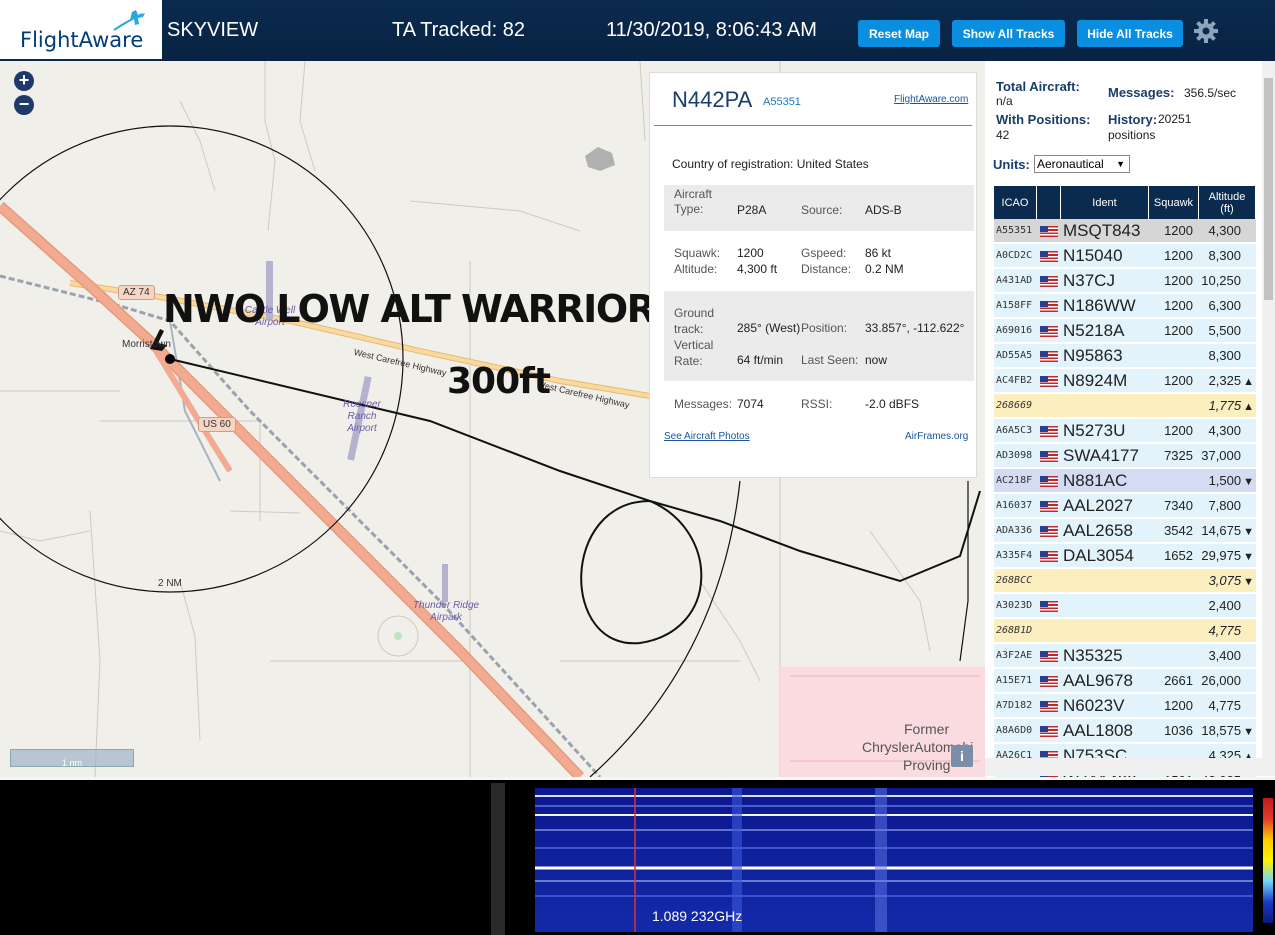 Image resolution: width=1275 pixels, height=935 pixels. Describe the element at coordinates (1125, 331) in the screenshot. I see `table-row: A69016 N5218A 1200 5,500` at that location.